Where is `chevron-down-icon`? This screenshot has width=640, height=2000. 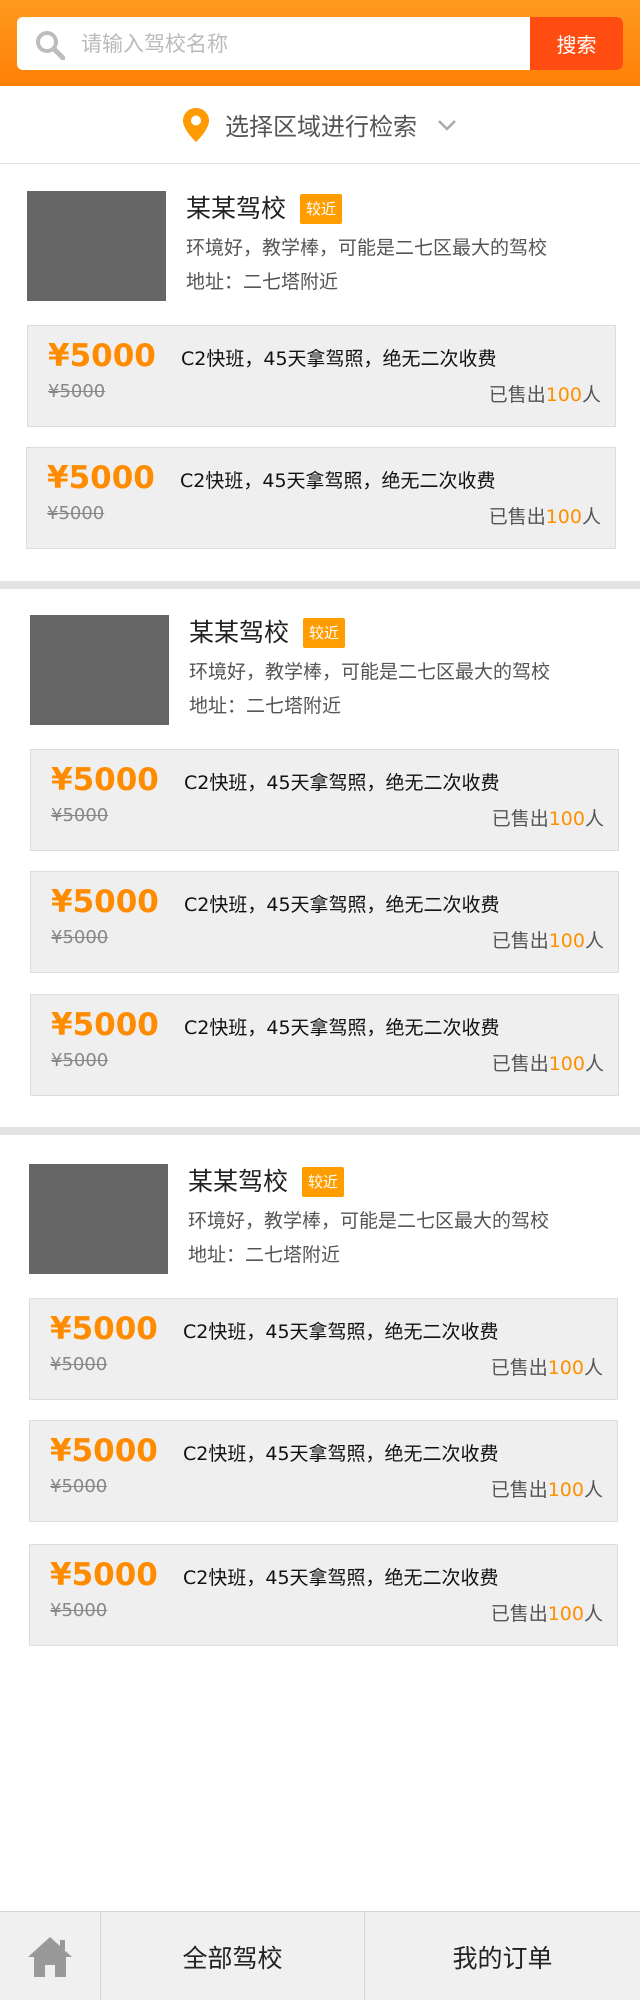 chevron-down-icon is located at coordinates (447, 125).